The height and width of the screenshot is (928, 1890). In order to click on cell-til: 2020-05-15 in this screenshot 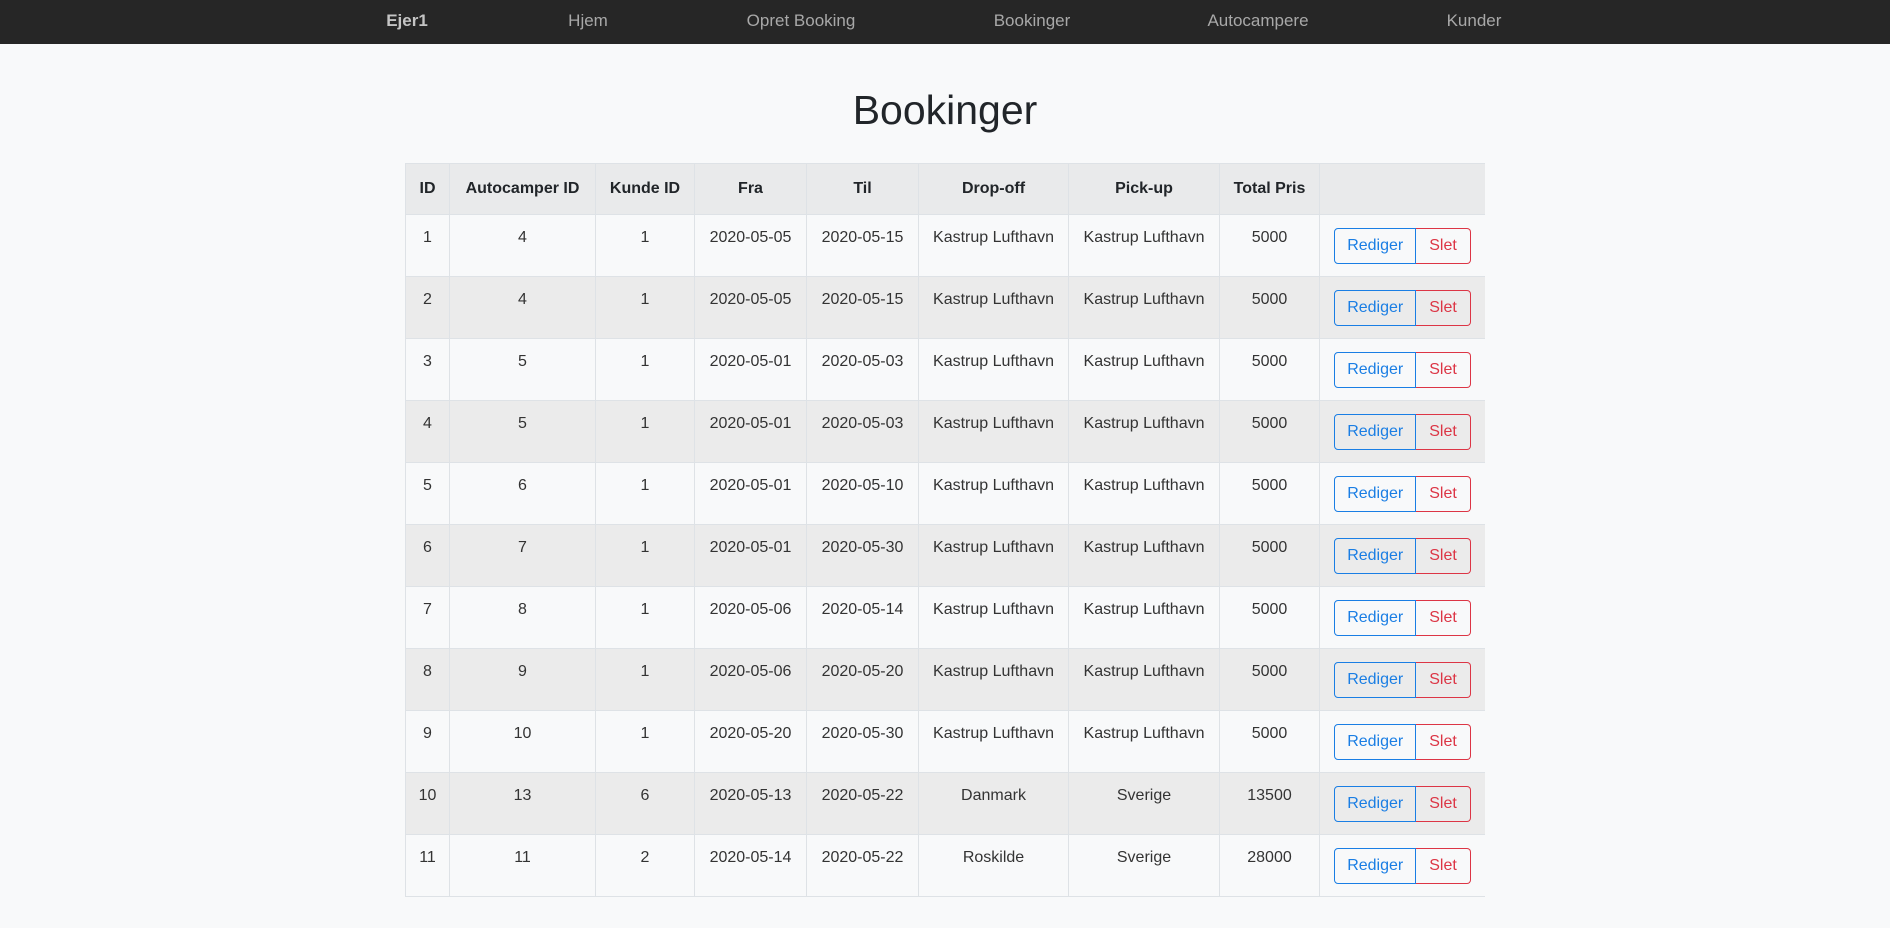, I will do `click(862, 245)`.